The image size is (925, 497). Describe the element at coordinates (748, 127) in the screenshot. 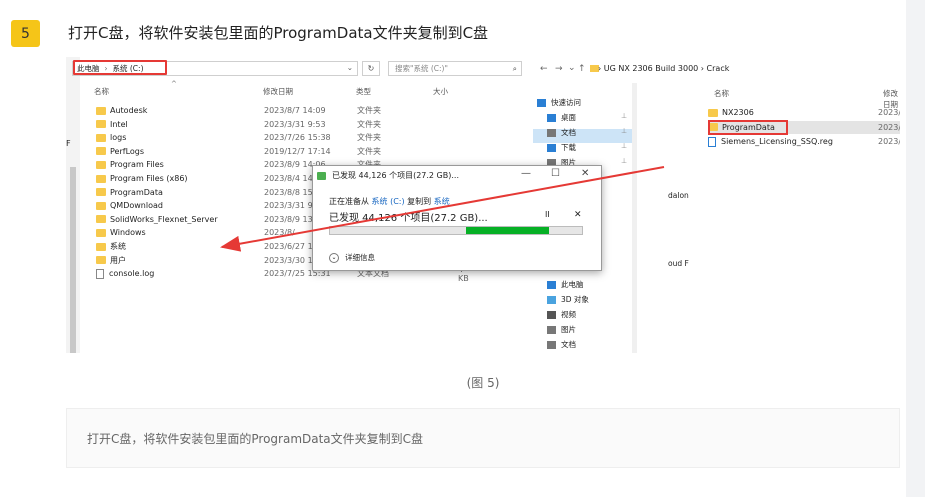

I see `programdata-highlight-box` at that location.